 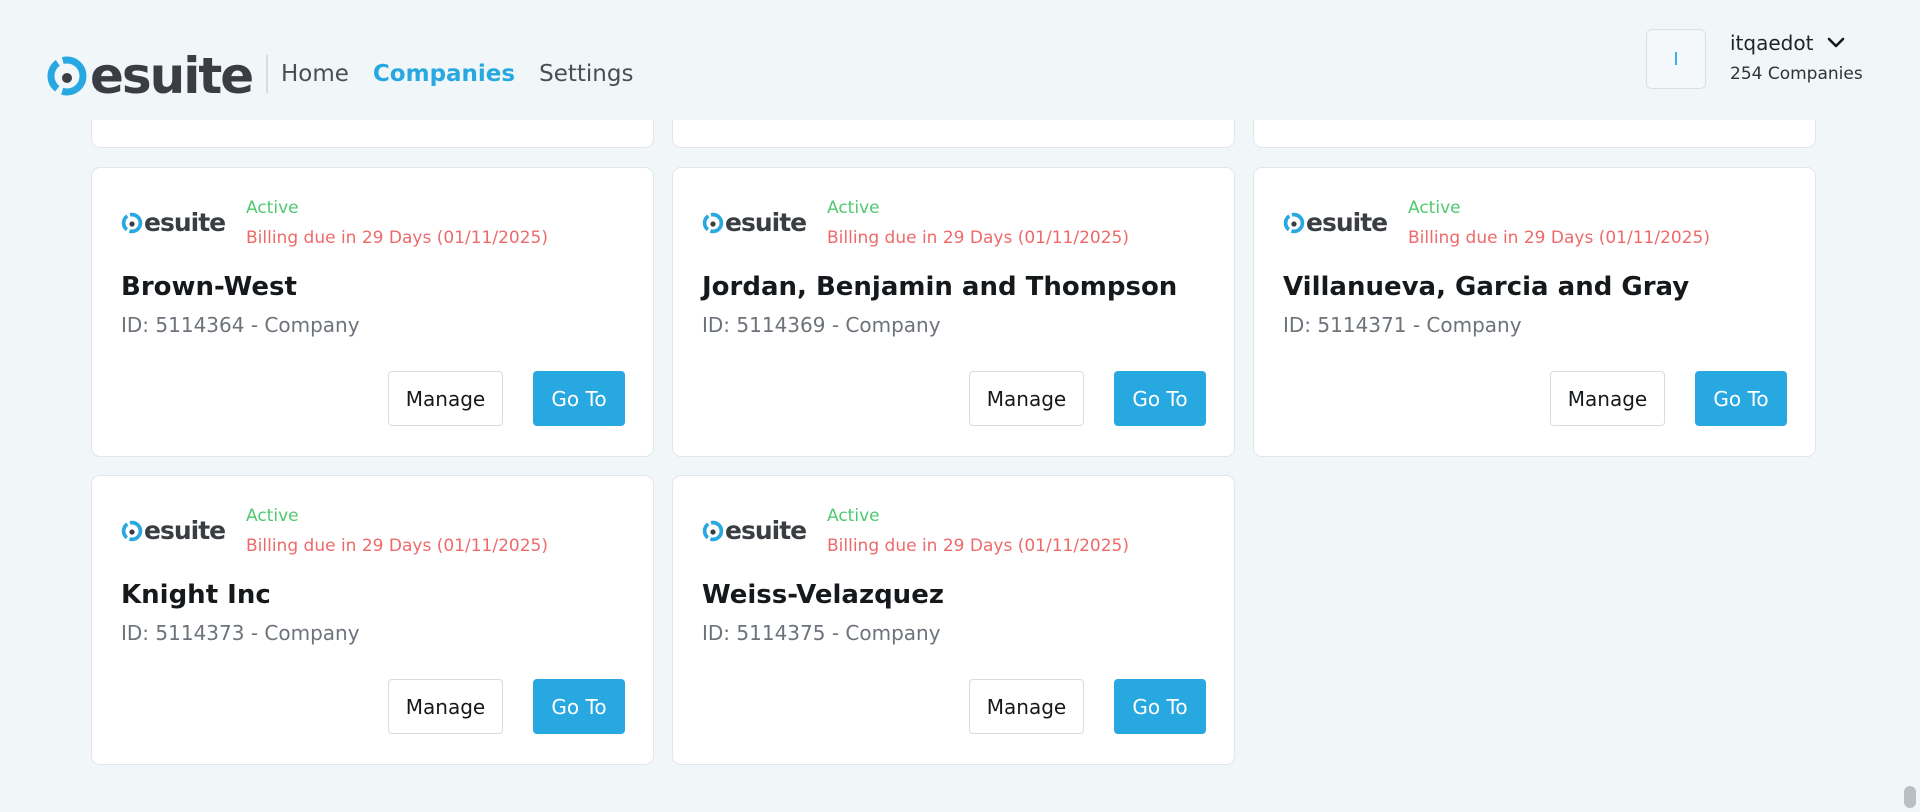 What do you see at coordinates (1402, 325) in the screenshot?
I see `company-id: ID: 5114371 - Company` at bounding box center [1402, 325].